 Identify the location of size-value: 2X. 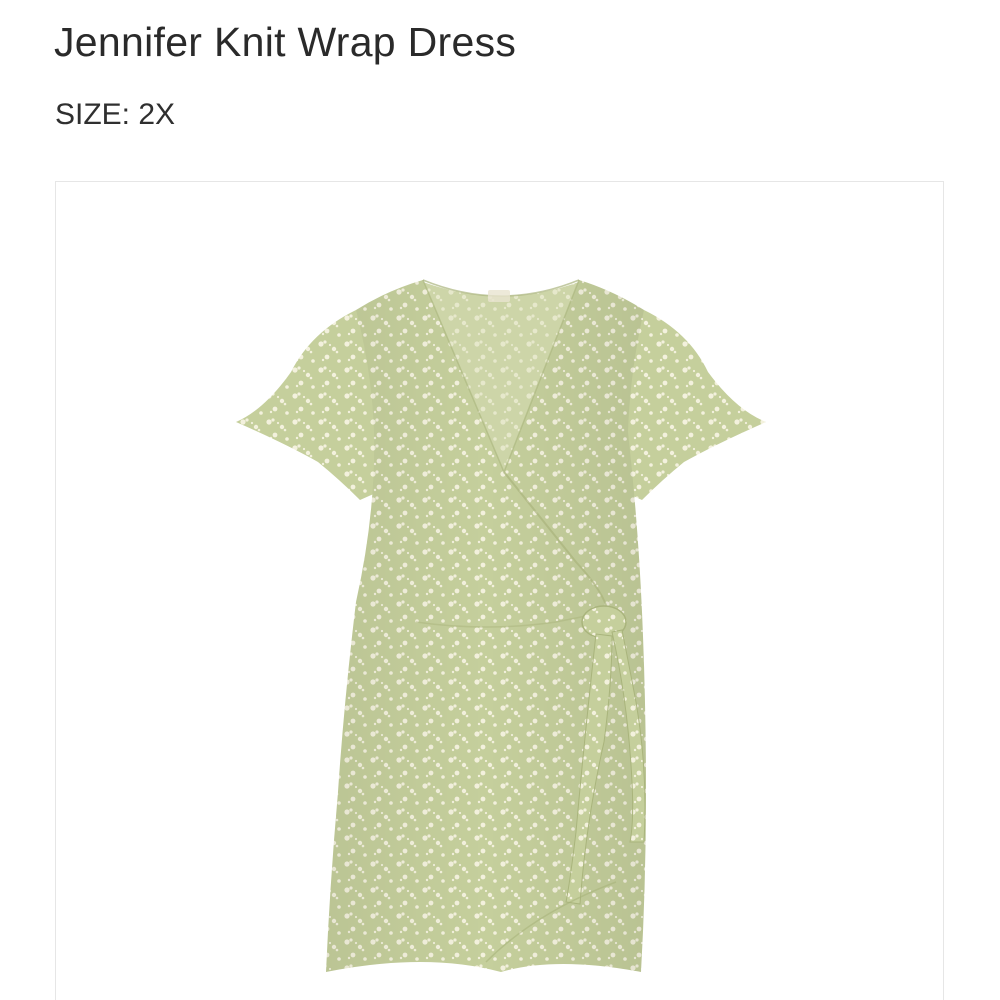
(157, 114).